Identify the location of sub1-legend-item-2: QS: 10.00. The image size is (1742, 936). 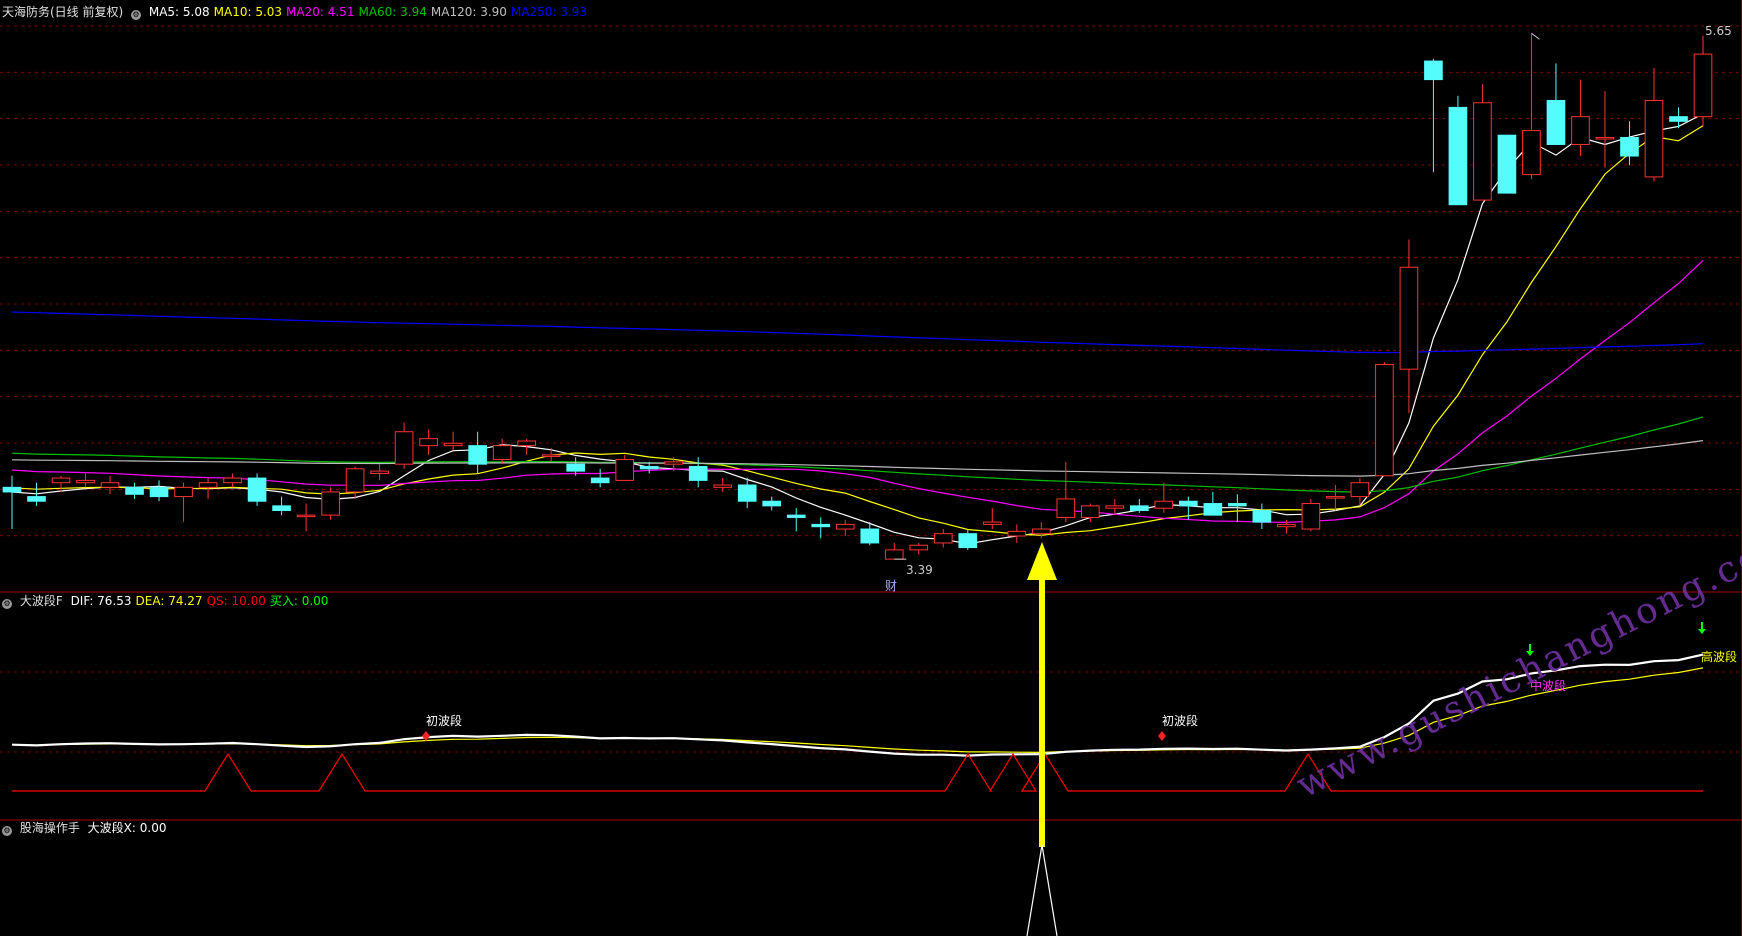
(236, 601).